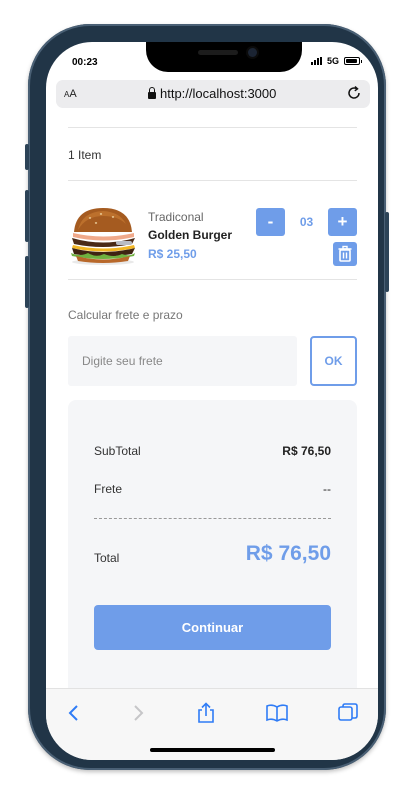 This screenshot has width=414, height=785. What do you see at coordinates (212, 750) in the screenshot?
I see `home-indicator` at bounding box center [212, 750].